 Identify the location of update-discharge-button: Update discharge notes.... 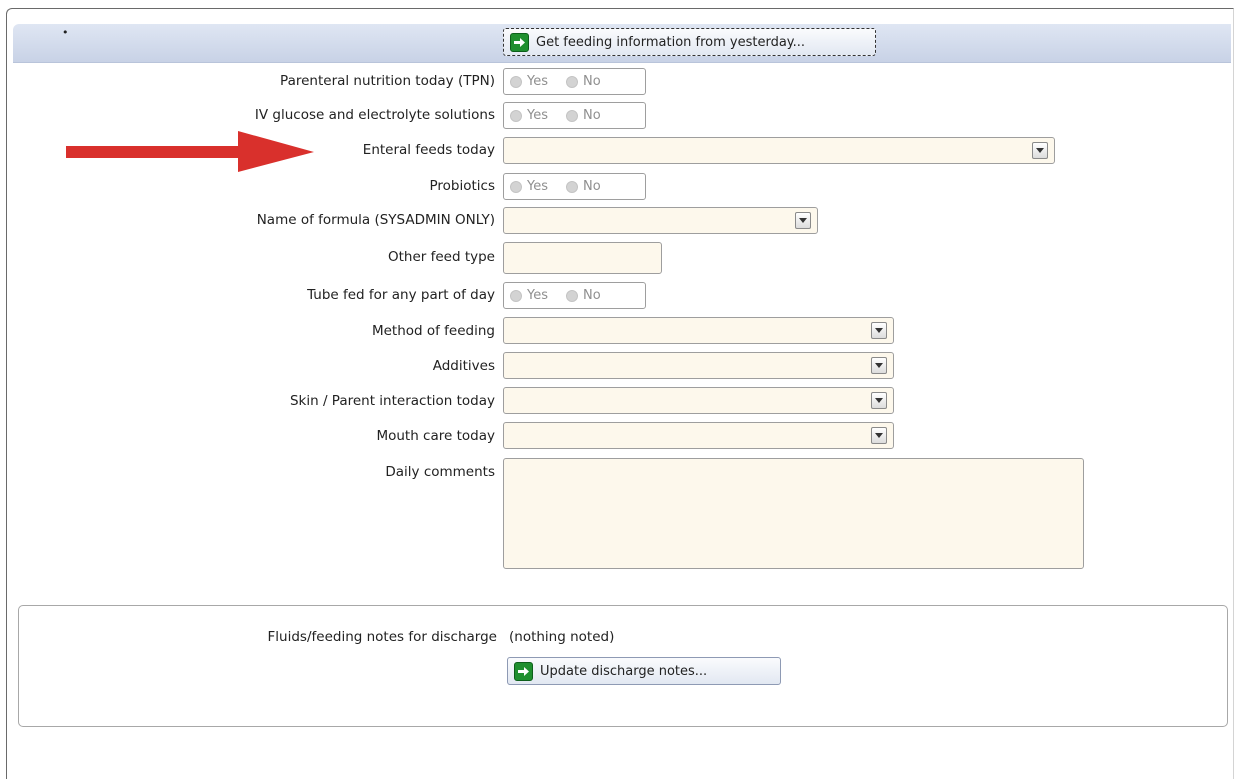
(644, 671).